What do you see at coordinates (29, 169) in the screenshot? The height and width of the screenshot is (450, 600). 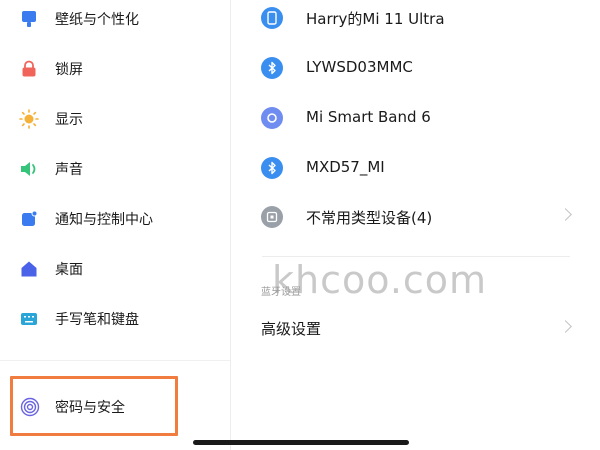 I see `speaker-icon` at bounding box center [29, 169].